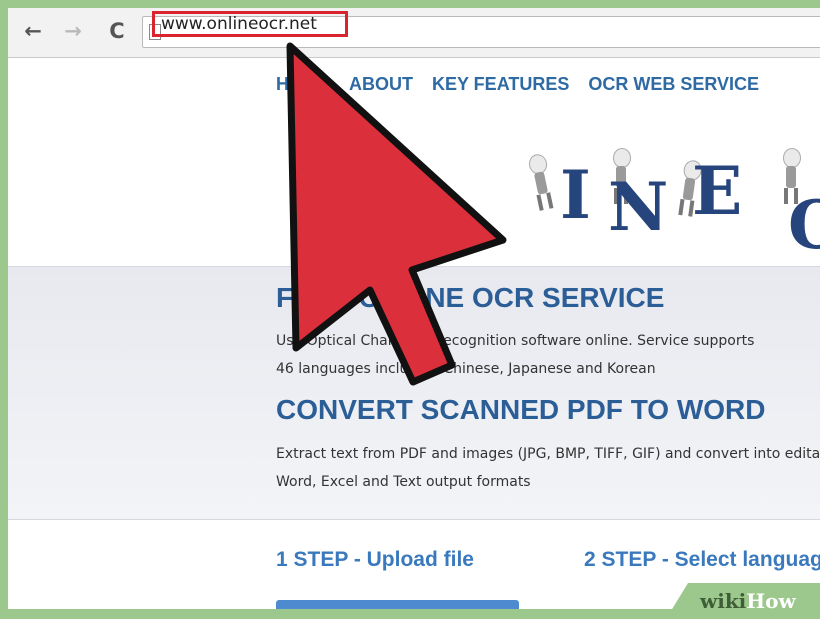 This screenshot has width=820, height=619. Describe the element at coordinates (575, 195) in the screenshot. I see `logo-letter: I` at that location.